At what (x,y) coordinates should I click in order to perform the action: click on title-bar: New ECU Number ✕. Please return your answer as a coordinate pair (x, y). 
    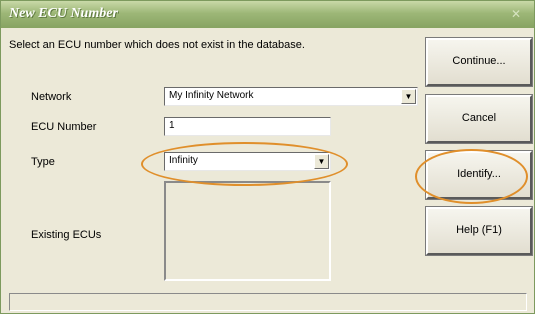
    Looking at the image, I should click on (267, 14).